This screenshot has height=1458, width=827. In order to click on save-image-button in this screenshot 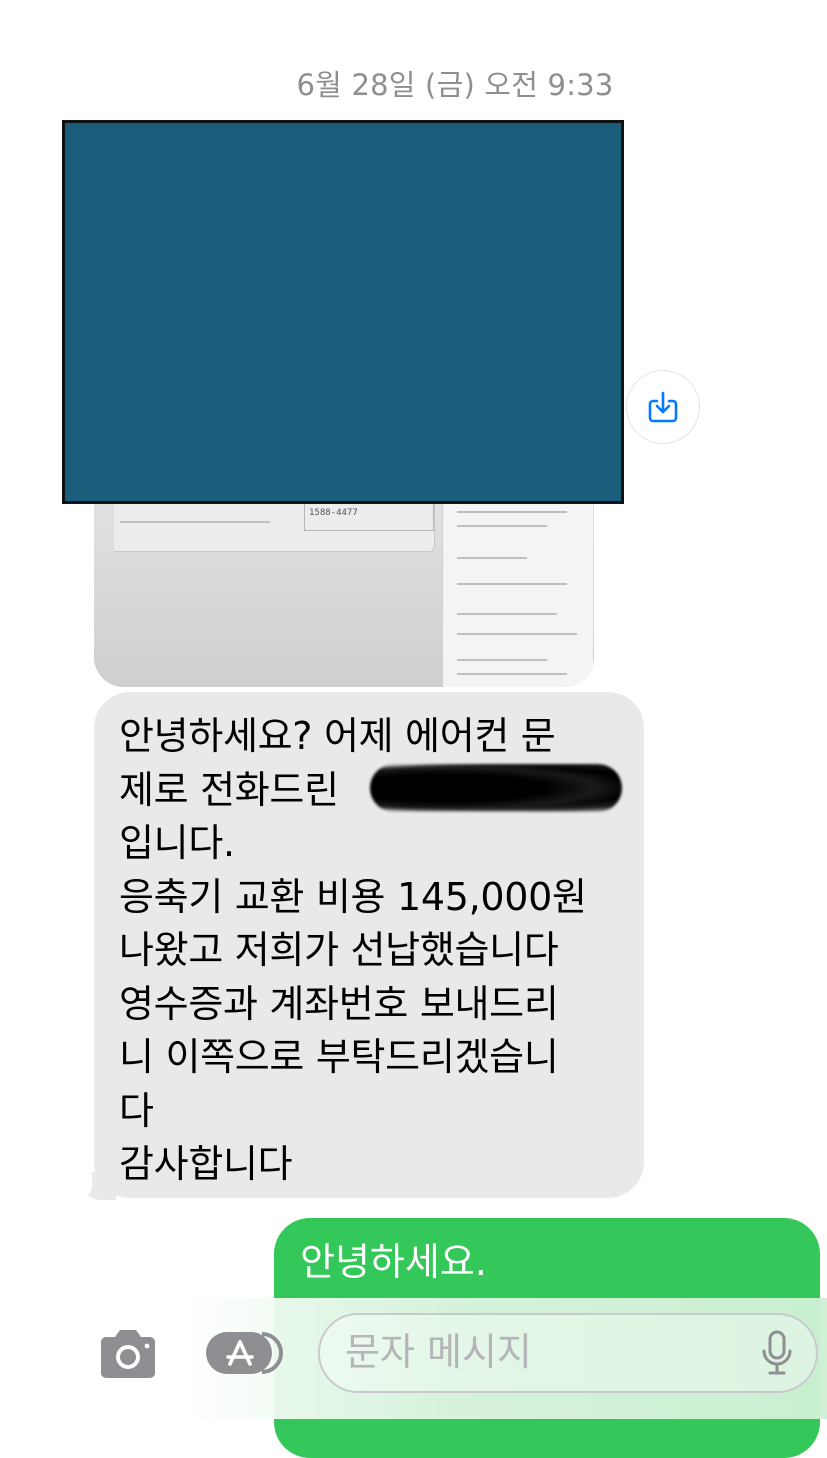, I will do `click(663, 407)`.